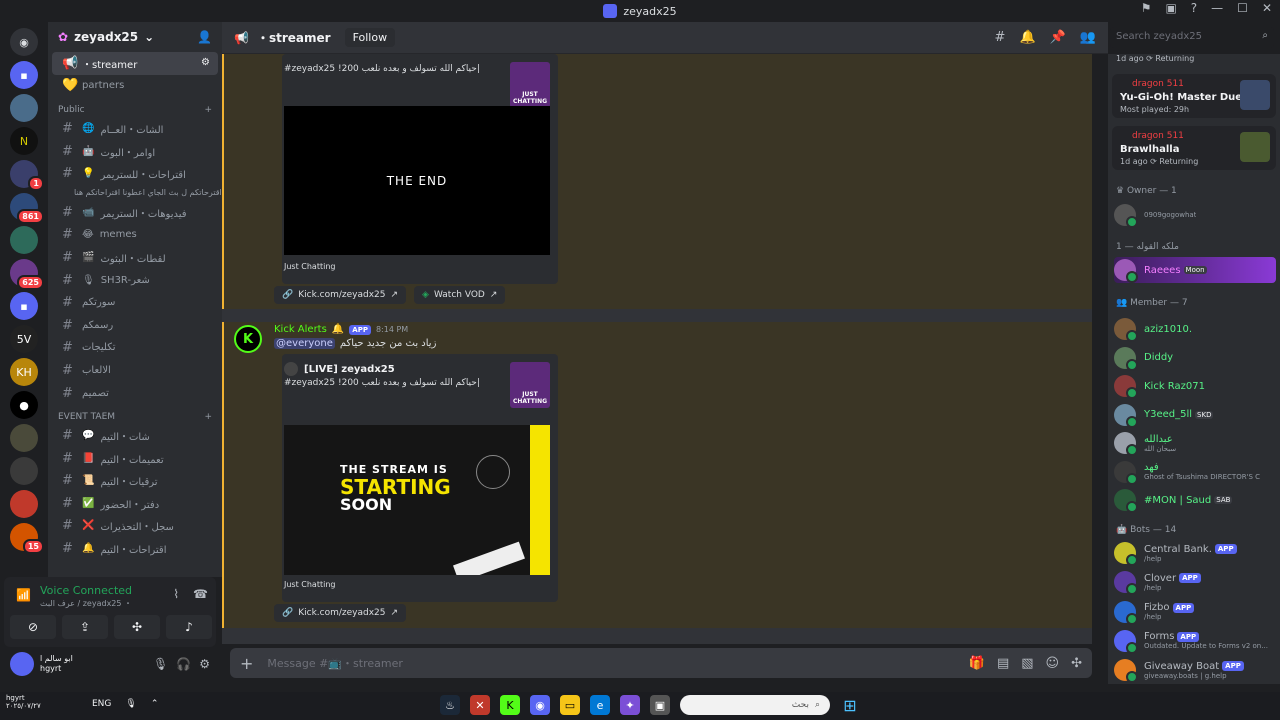 The image size is (1280, 720). I want to click on bell-icon: 🔔, so click(1027, 37).